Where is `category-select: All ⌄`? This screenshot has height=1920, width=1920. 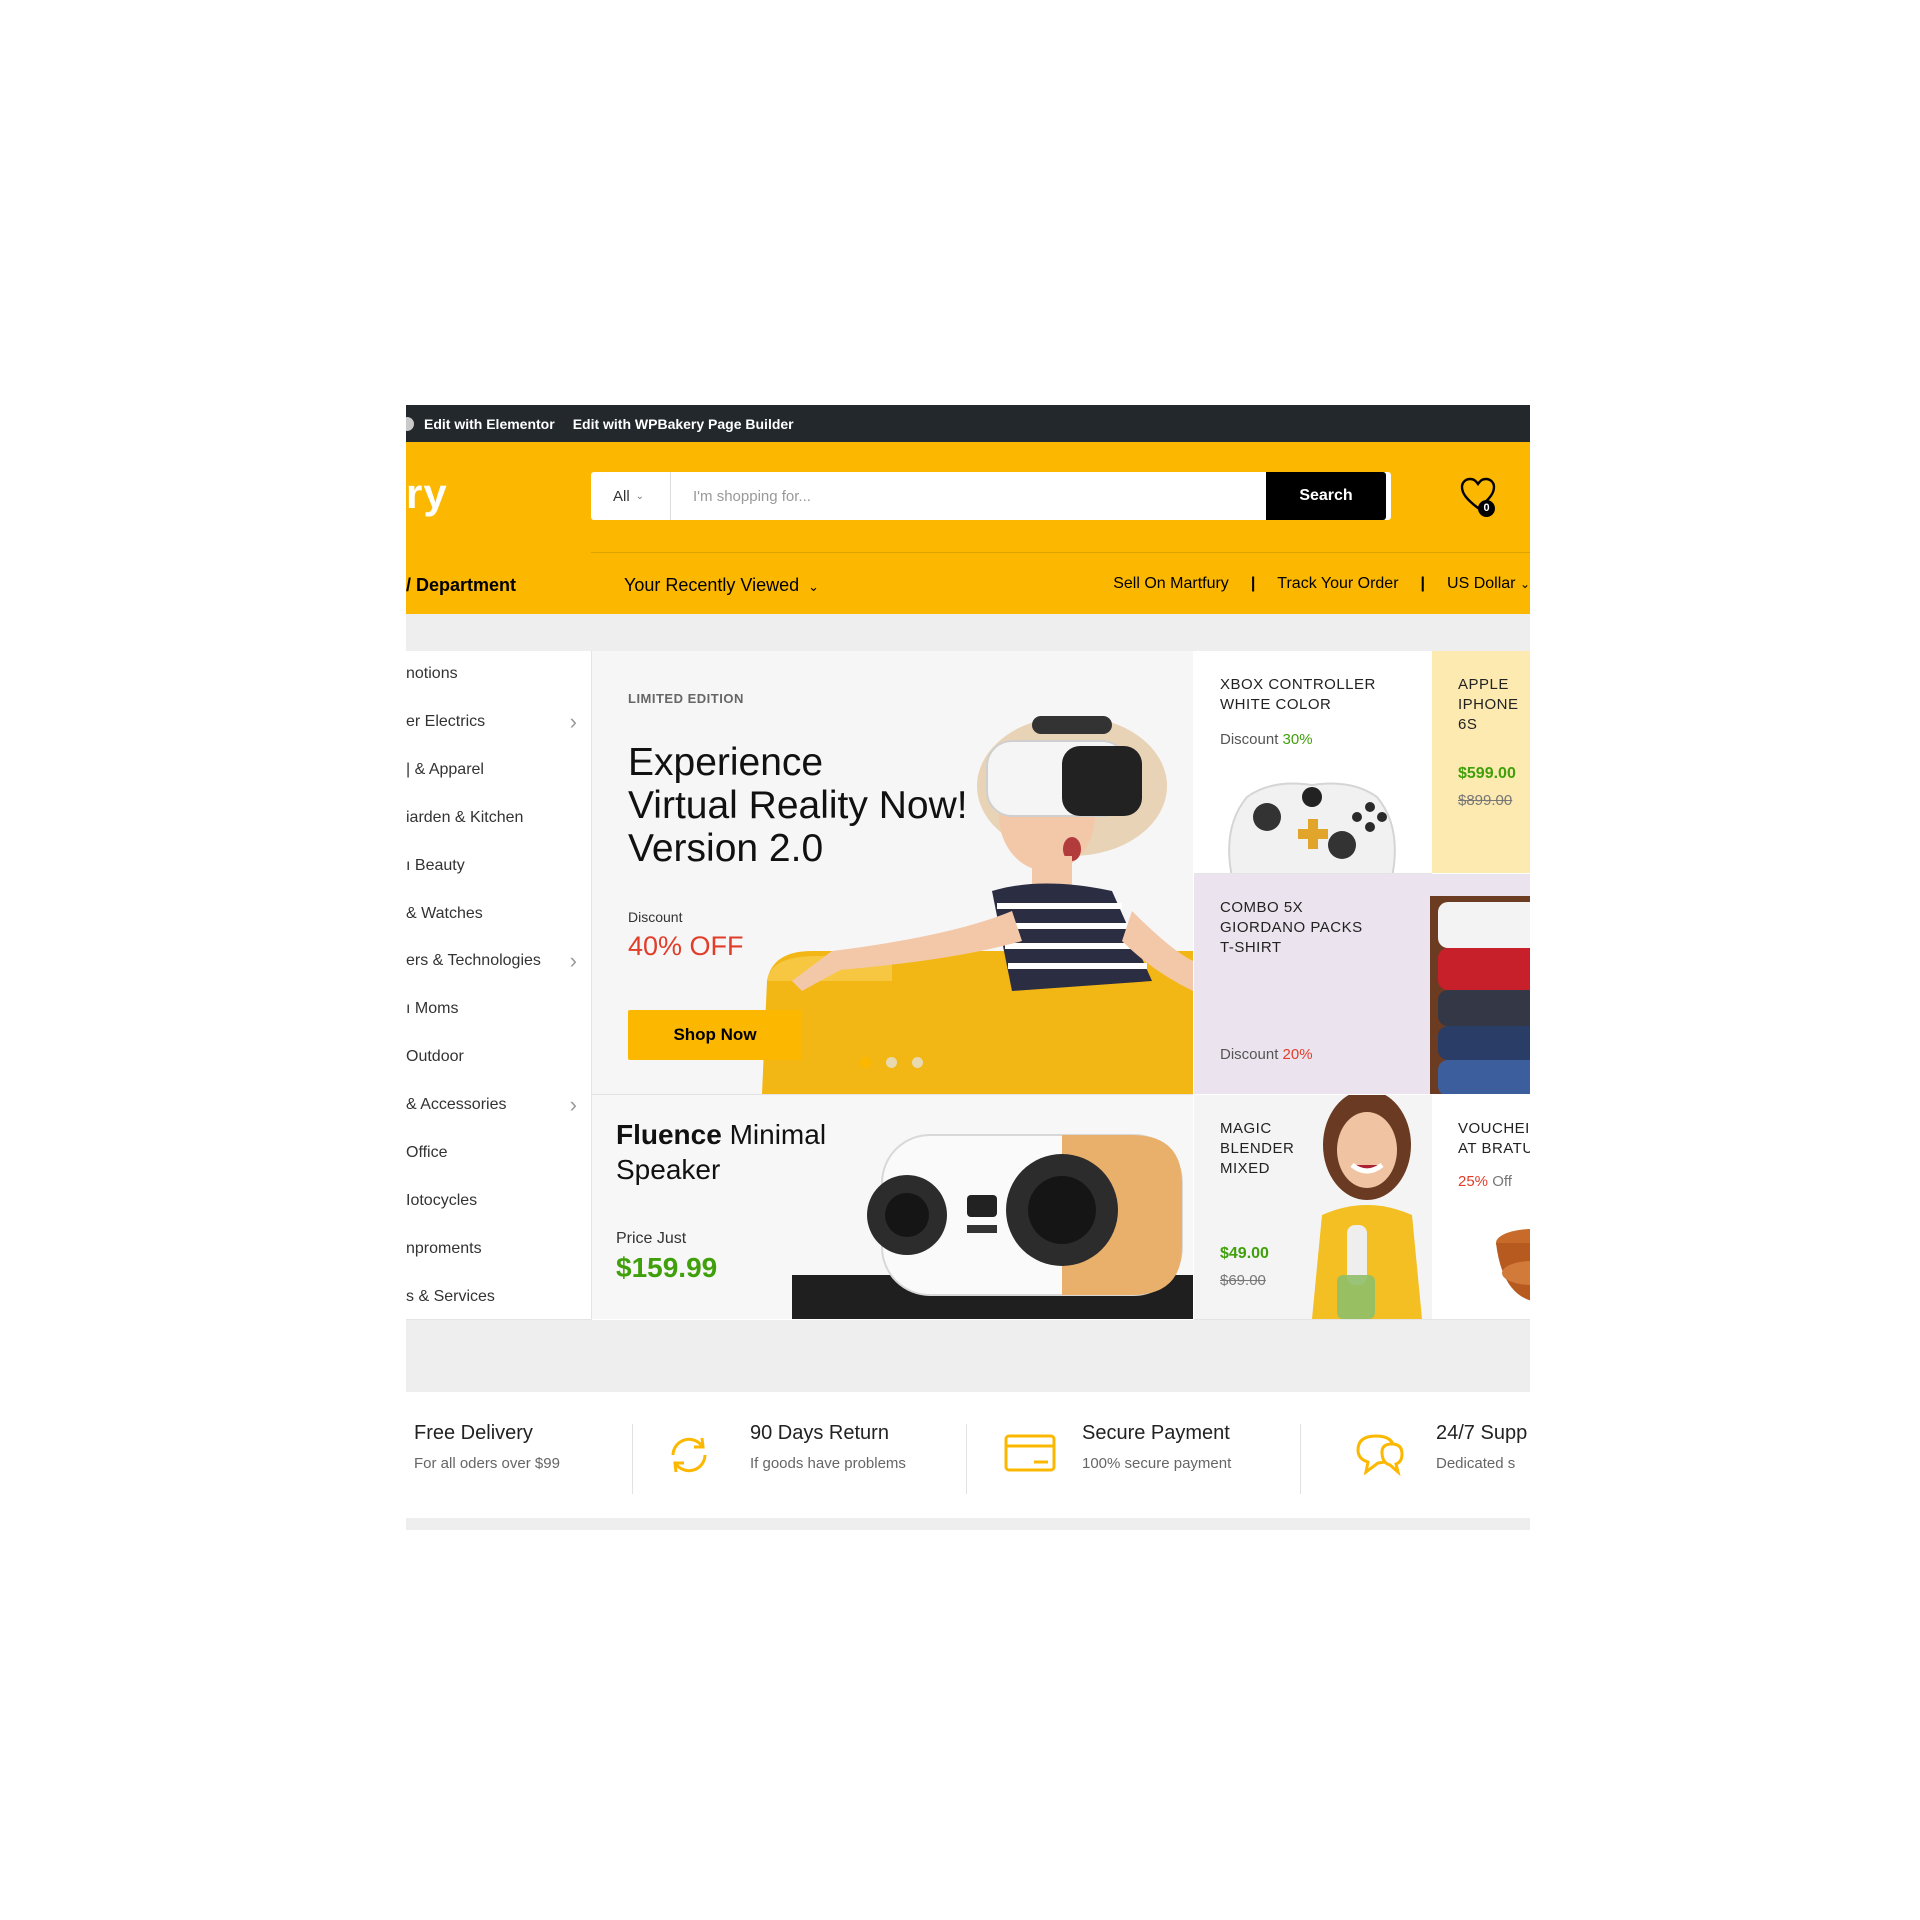
category-select: All ⌄ is located at coordinates (631, 496).